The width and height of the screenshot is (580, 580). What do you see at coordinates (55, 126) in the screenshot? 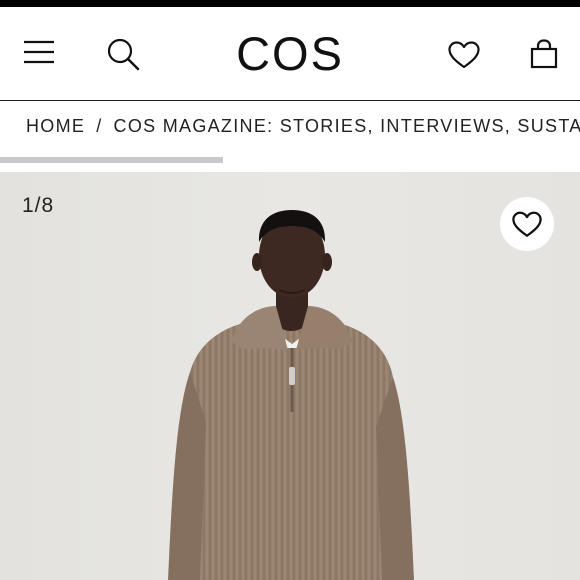
I see `breadcrumb-home-link: HOME` at bounding box center [55, 126].